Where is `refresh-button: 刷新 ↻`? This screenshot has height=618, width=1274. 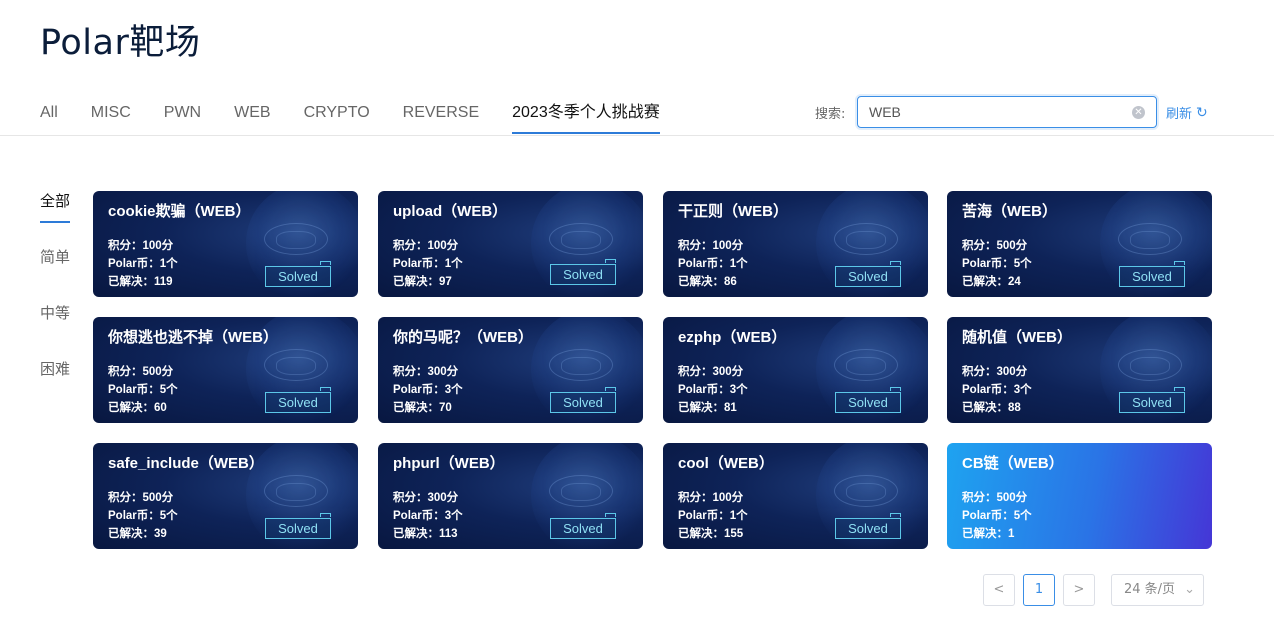
refresh-button: 刷新 ↻ is located at coordinates (1187, 113).